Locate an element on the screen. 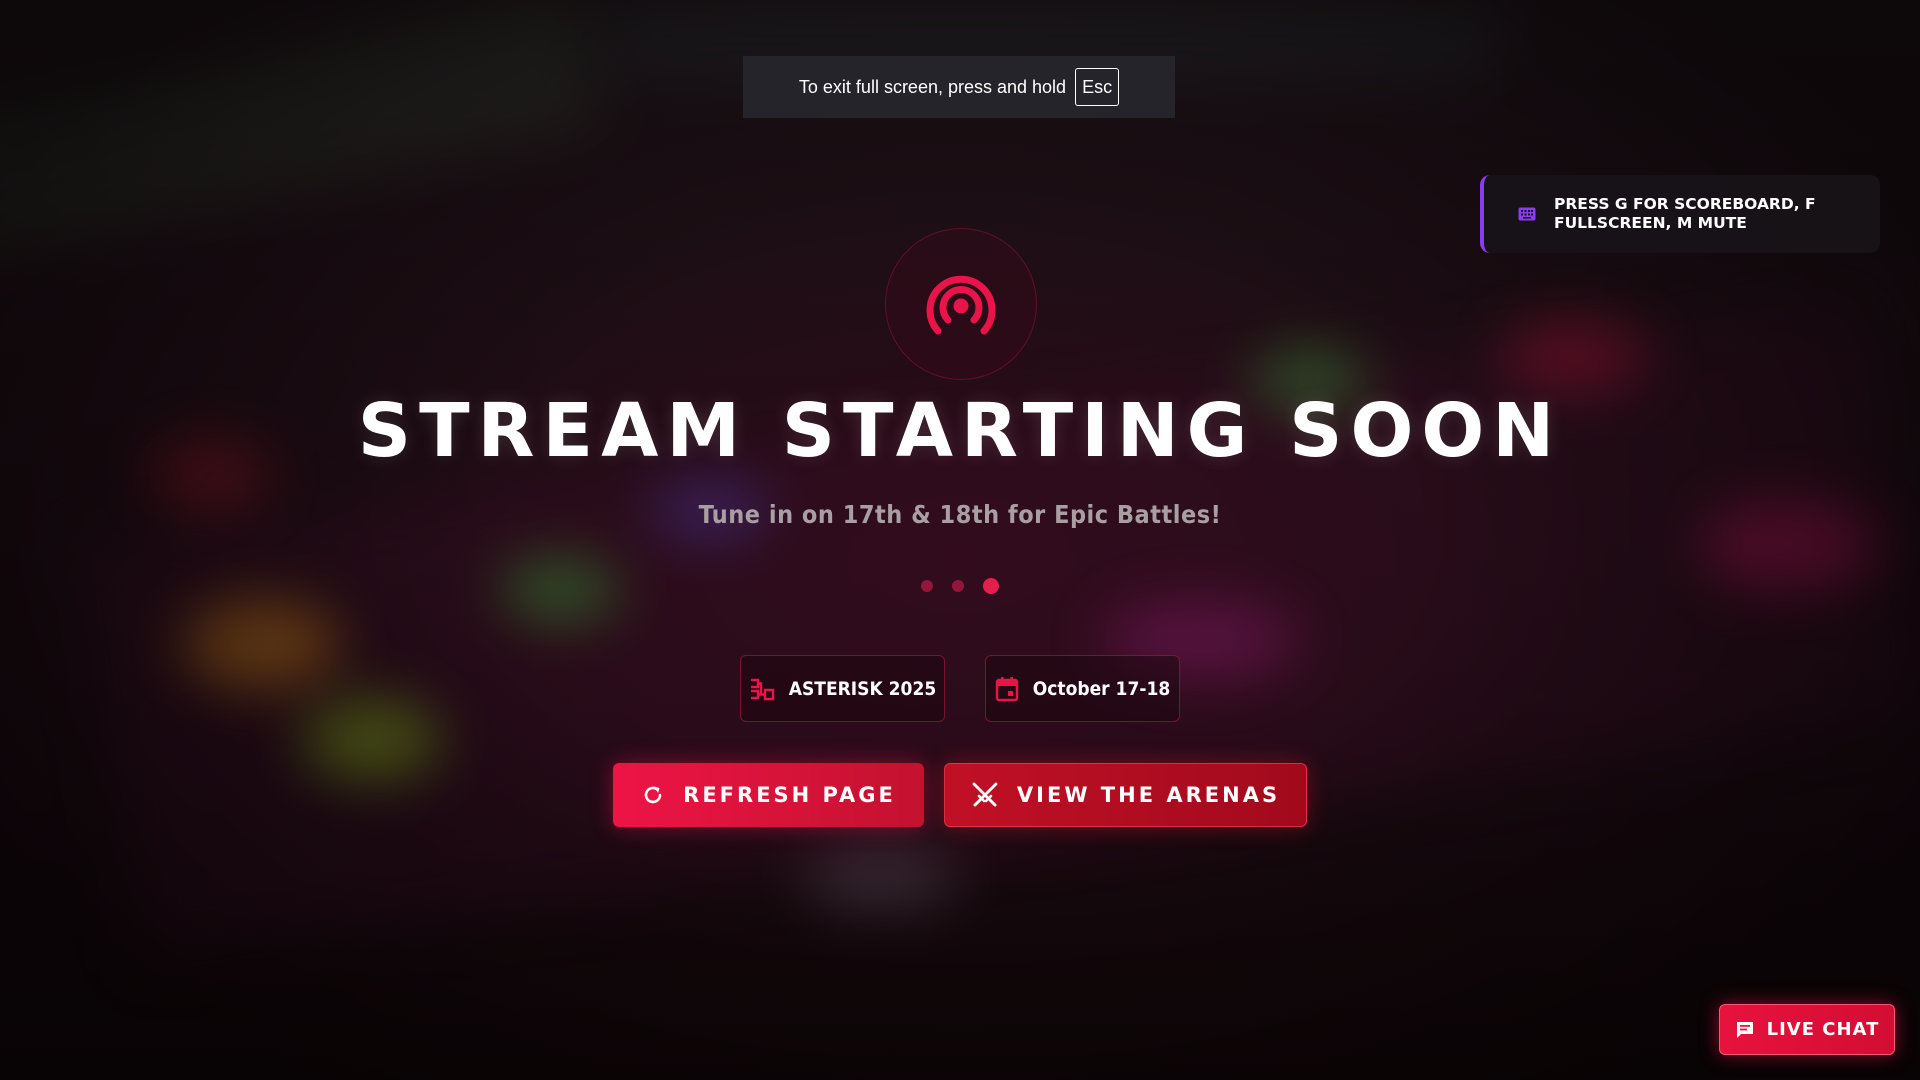 The image size is (1920, 1080). live-chat-button: Live Chat is located at coordinates (1807, 1029).